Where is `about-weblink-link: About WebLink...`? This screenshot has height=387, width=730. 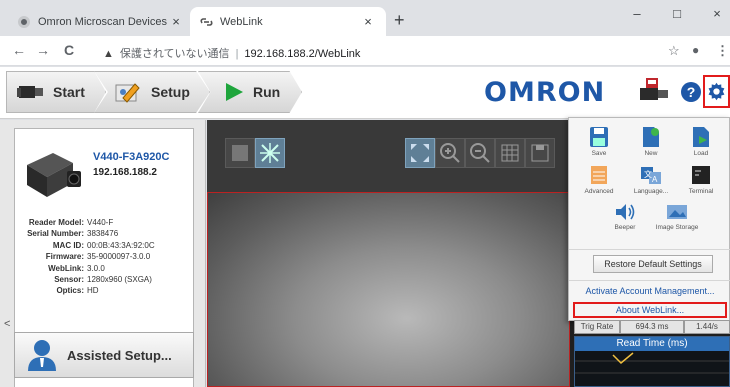
about-weblink-link: About WebLink... is located at coordinates (649, 310).